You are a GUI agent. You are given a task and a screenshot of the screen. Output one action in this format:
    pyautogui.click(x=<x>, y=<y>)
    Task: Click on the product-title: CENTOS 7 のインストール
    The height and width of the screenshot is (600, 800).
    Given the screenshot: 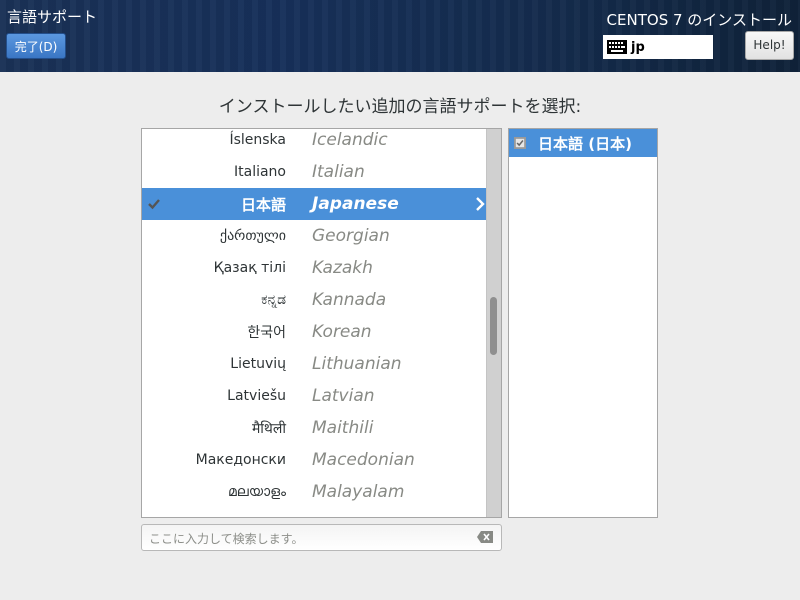 What is the action you would take?
    pyautogui.click(x=699, y=20)
    